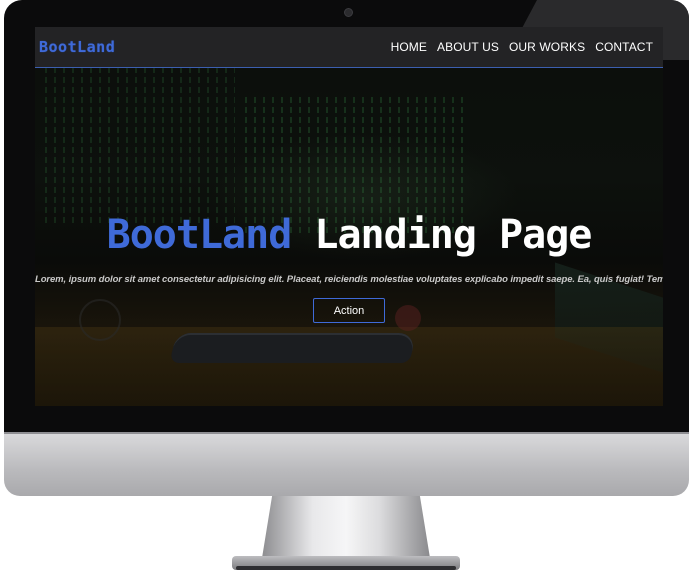  I want to click on nav-link-our-works: OUR WORKS, so click(547, 47).